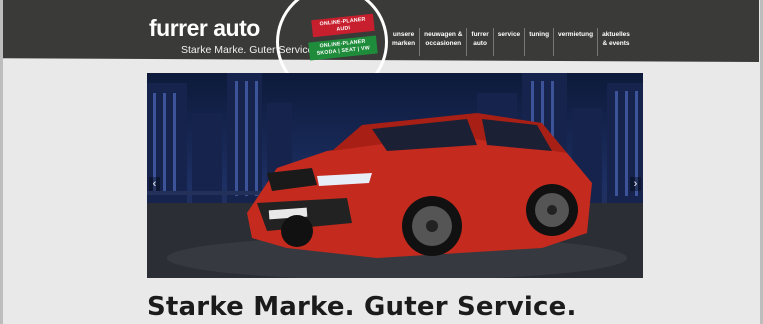 This screenshot has height=324, width=763. I want to click on nav-label: unsere, so click(403, 34).